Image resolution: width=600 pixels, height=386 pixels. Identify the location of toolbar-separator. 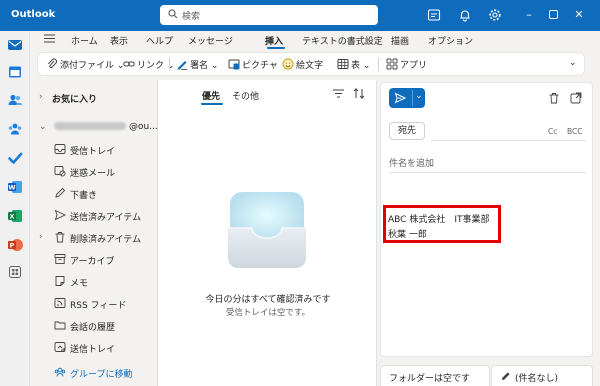
(378, 64).